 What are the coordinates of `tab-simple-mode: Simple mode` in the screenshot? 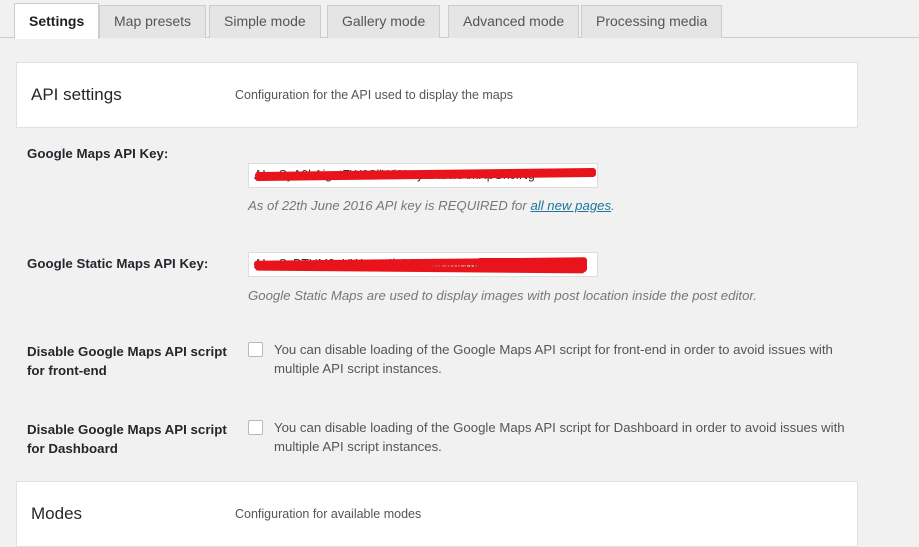 It's located at (265, 21).